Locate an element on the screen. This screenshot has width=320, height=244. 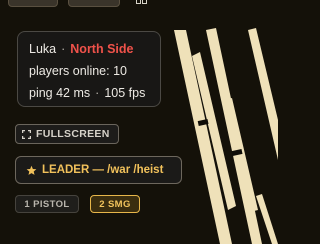
player-server-line: Luka · North Side is located at coordinates (89, 51).